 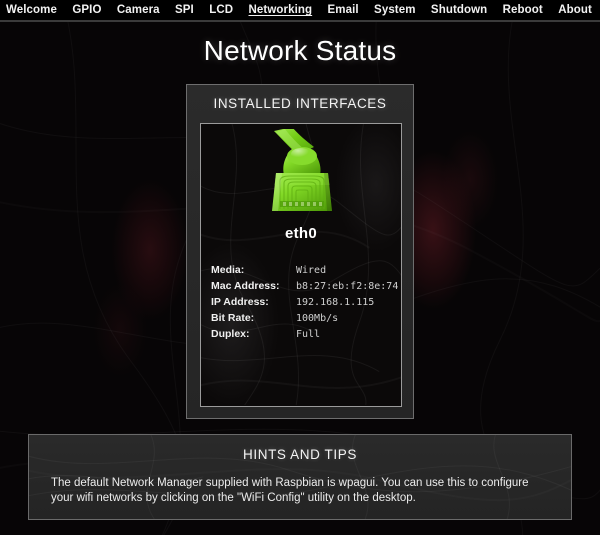 What do you see at coordinates (281, 10) in the screenshot?
I see `nav-item-networking: Networking` at bounding box center [281, 10].